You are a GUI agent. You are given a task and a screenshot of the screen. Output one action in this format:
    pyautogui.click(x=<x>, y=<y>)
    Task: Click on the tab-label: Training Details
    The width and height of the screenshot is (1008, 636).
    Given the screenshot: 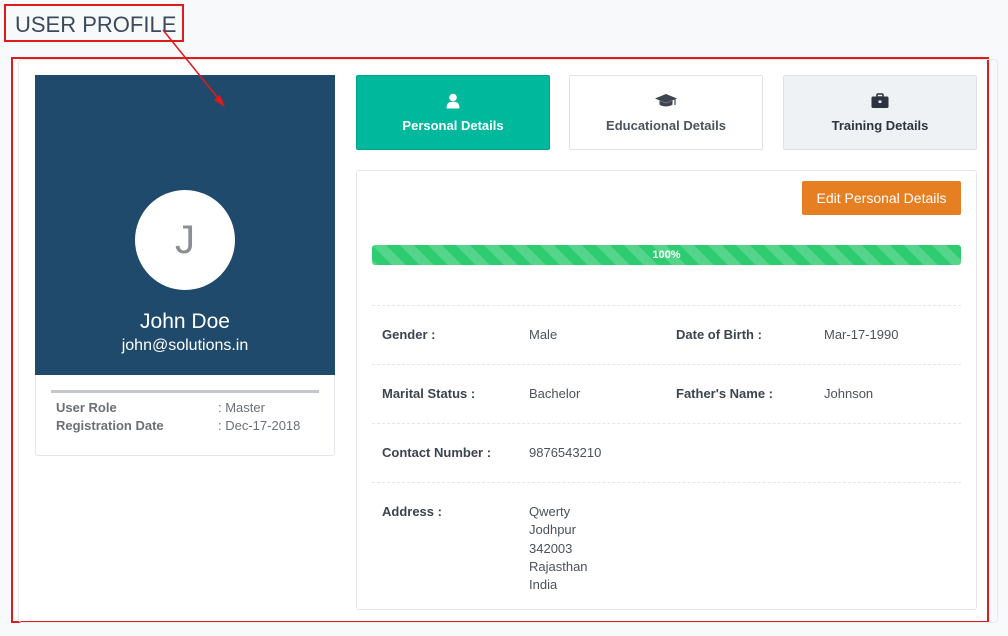 What is the action you would take?
    pyautogui.click(x=880, y=125)
    